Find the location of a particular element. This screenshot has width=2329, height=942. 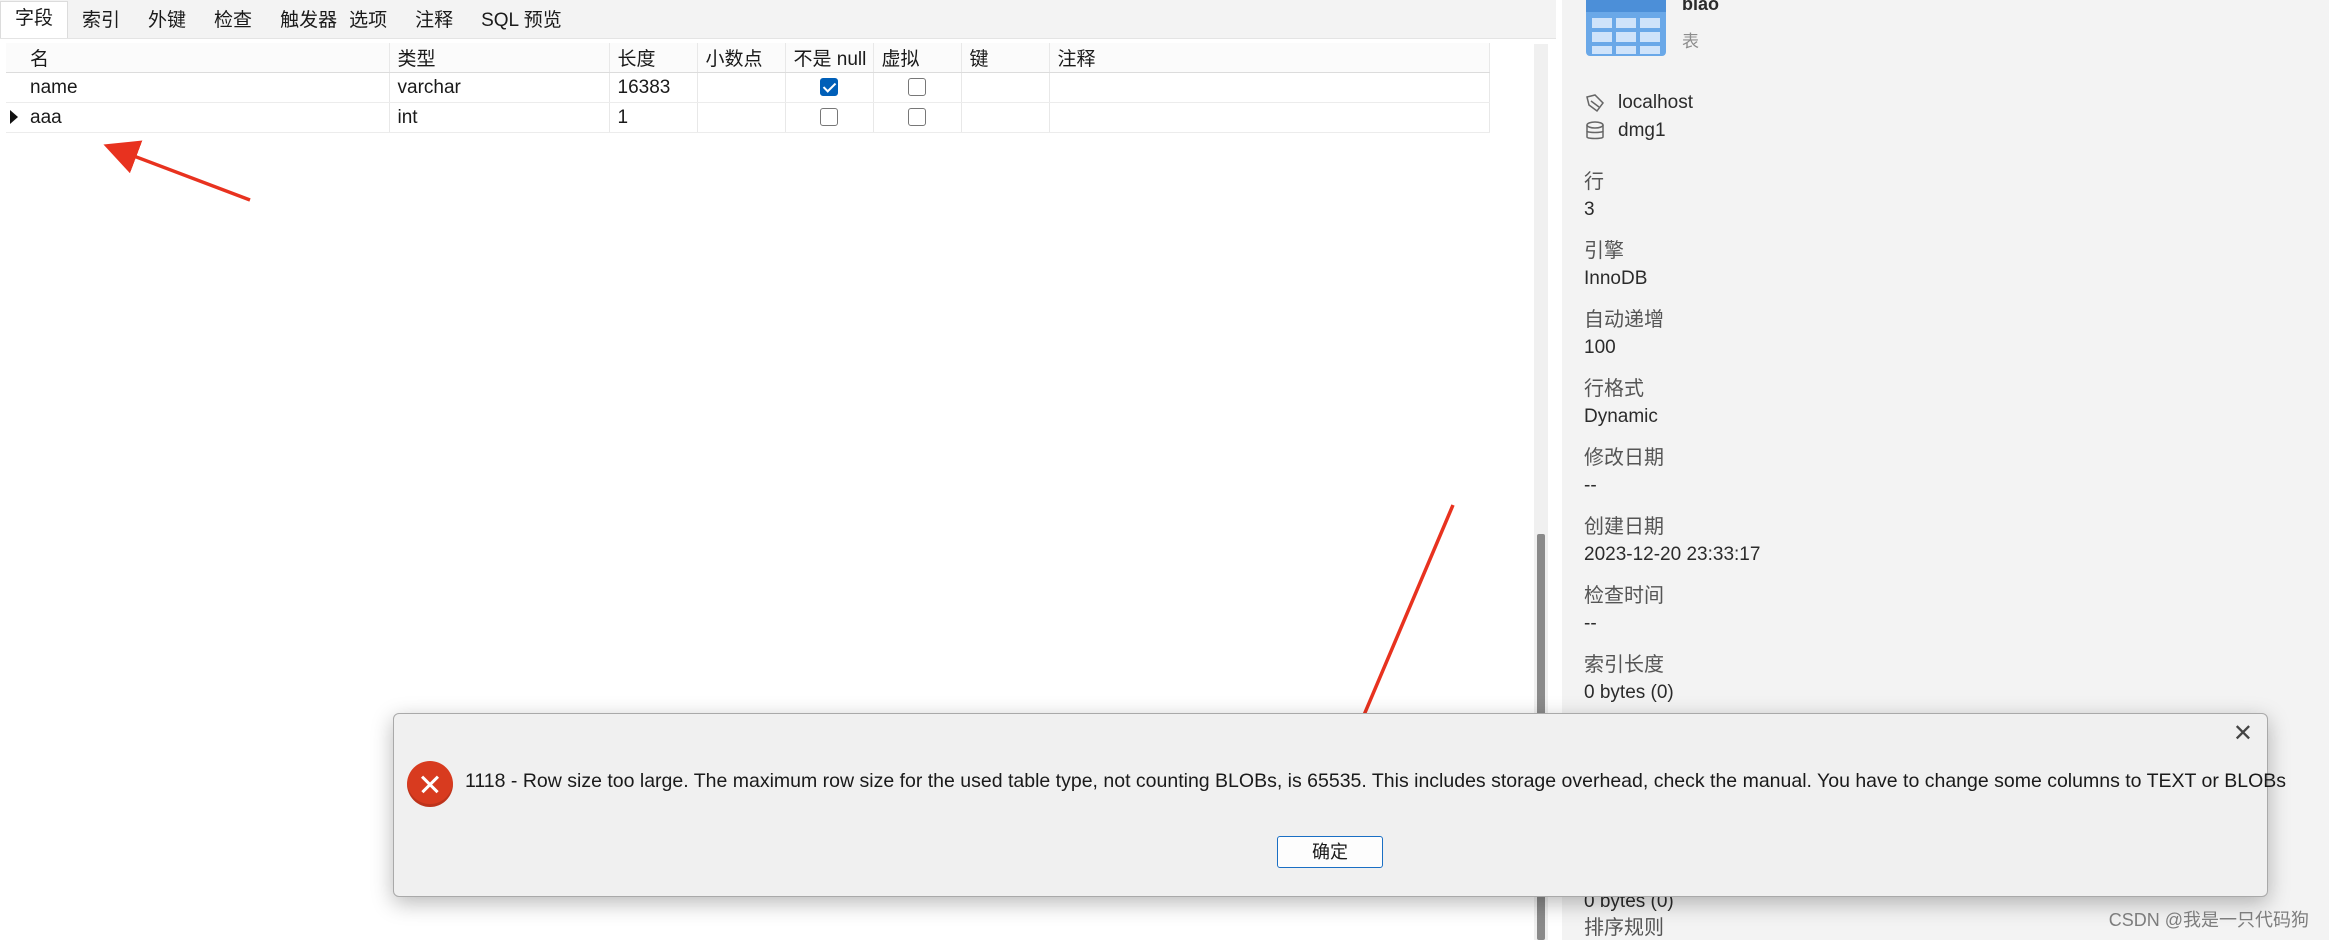

grid-header-row: 名 类型 长度 小数点 不是 null 虚拟 键 注释 is located at coordinates (748, 58).